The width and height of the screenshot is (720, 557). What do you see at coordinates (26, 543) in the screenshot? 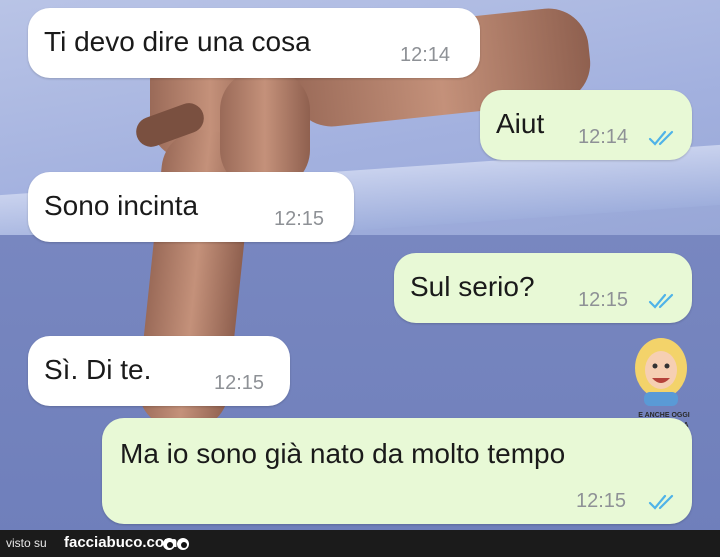
I see `footer-prefix: visto su` at bounding box center [26, 543].